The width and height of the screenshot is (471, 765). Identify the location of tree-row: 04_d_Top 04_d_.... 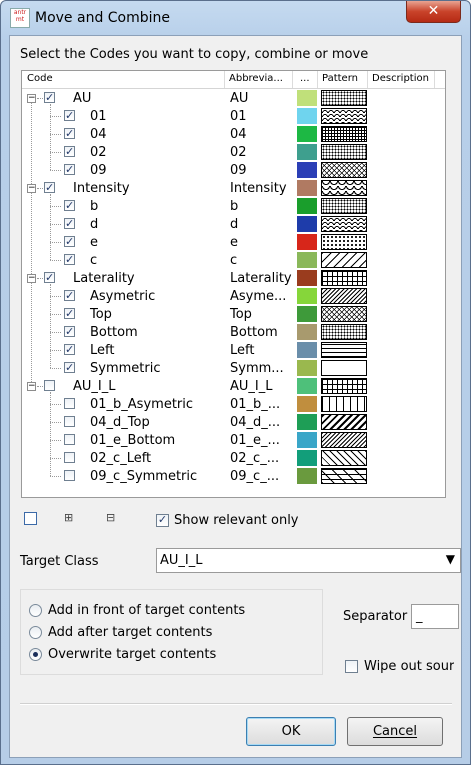
(233, 422).